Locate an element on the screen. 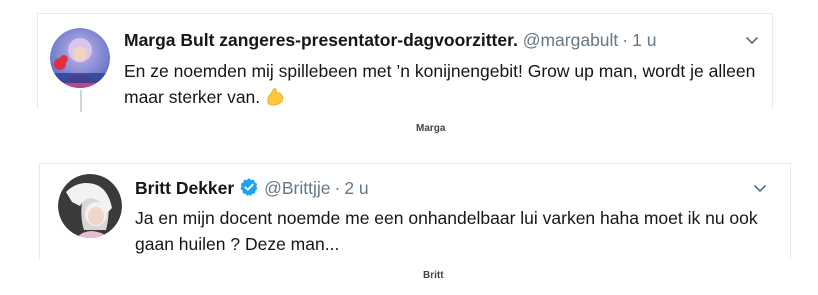 The image size is (818, 295). tweet-header: Britt Dekker @Brittjje · 2 u is located at coordinates (252, 188).